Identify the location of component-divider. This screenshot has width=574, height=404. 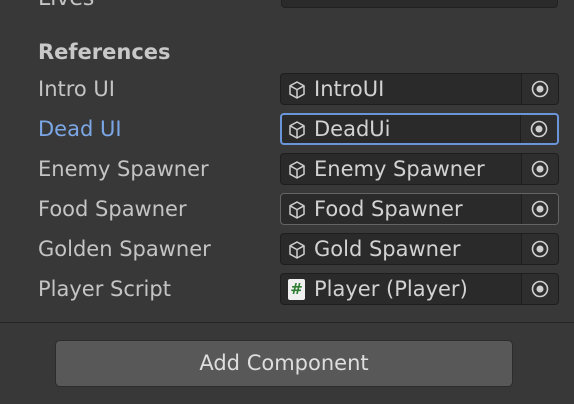
(287, 322).